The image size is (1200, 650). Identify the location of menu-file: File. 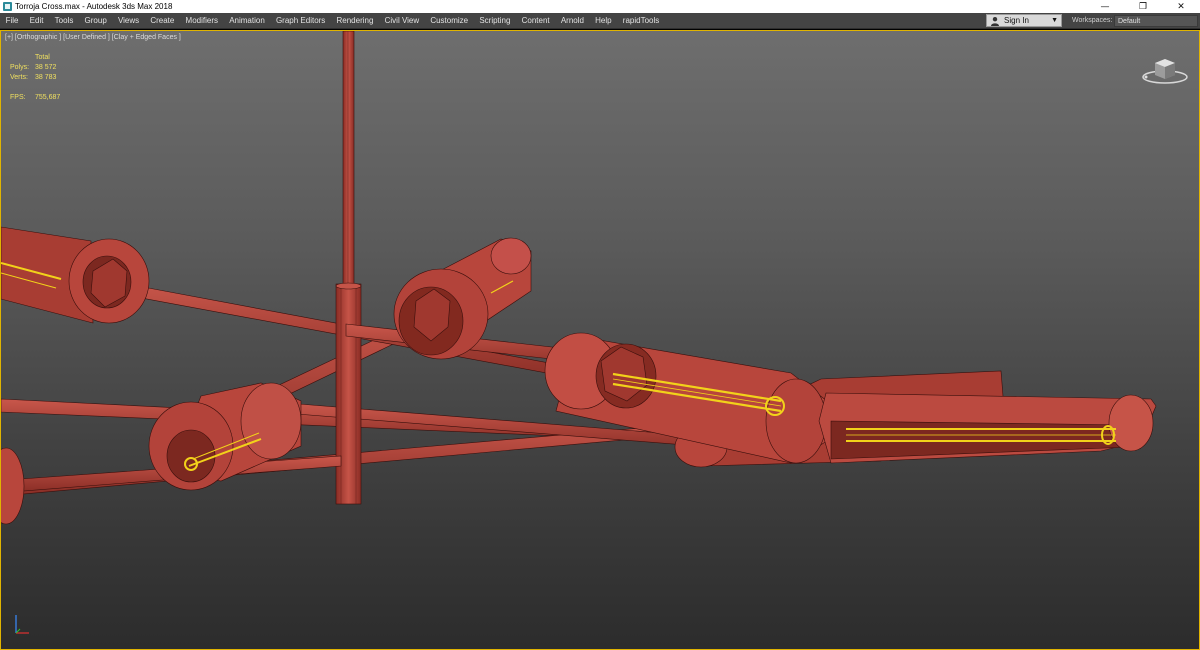
(12, 21).